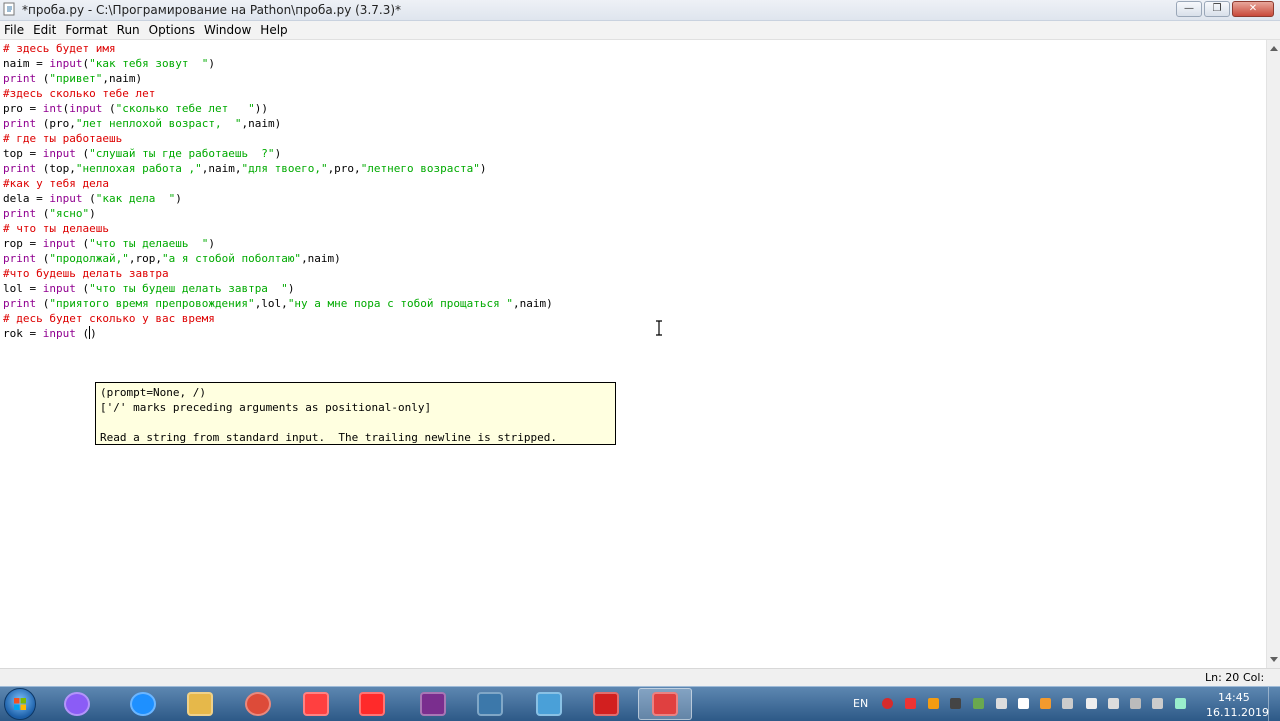  Describe the element at coordinates (1234, 697) in the screenshot. I see `clock-time: 14:45` at that location.